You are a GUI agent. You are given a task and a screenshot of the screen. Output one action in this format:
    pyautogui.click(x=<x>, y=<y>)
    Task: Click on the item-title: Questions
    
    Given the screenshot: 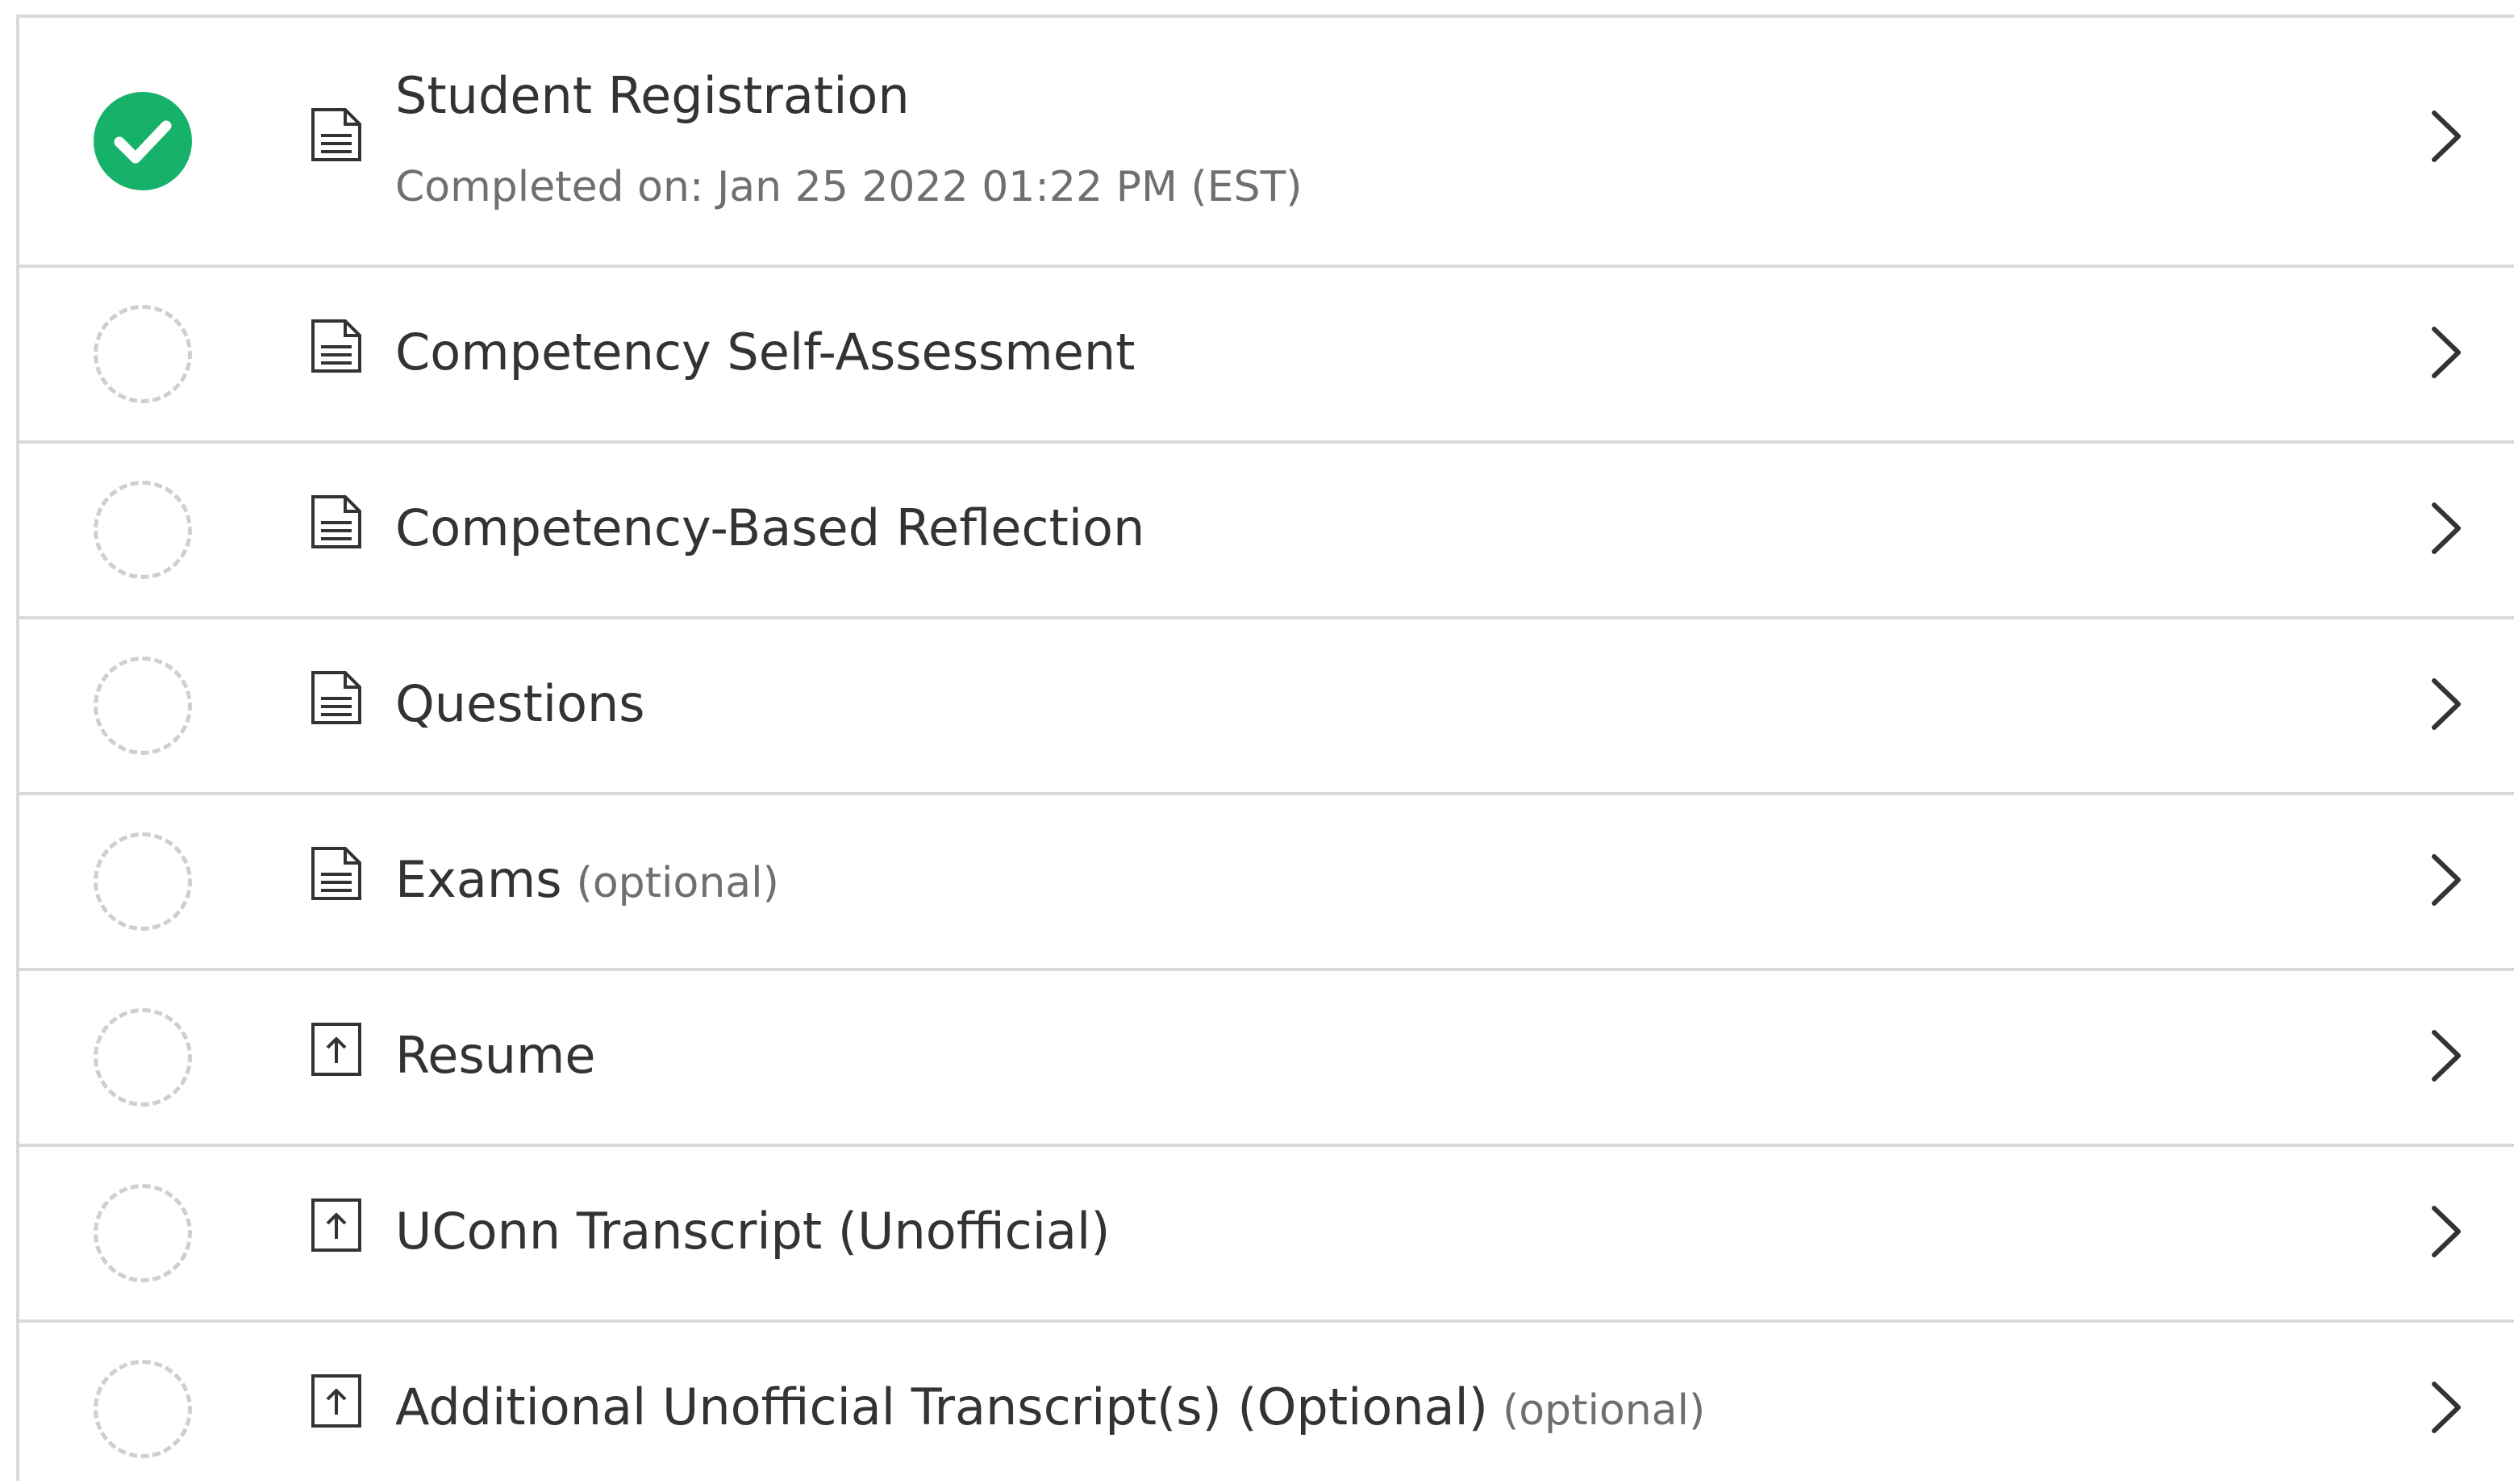 What is the action you would take?
    pyautogui.click(x=520, y=704)
    